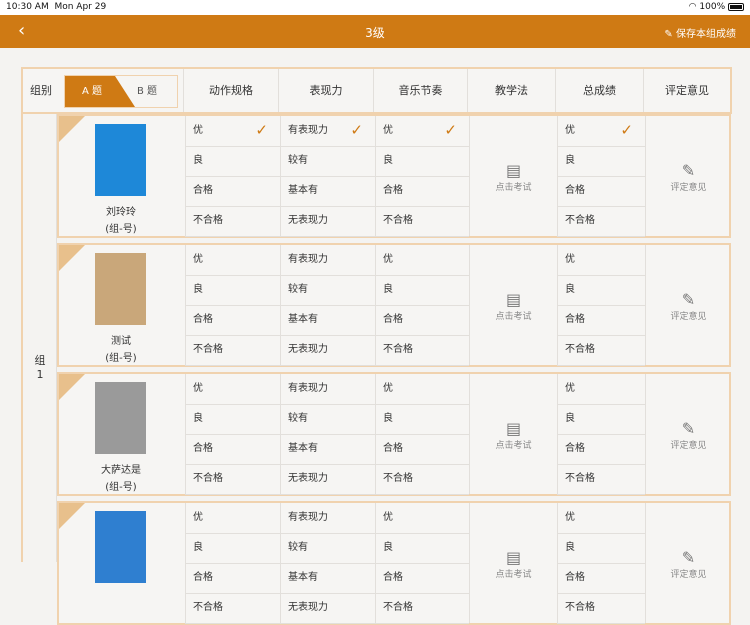 This screenshot has height=625, width=750. I want to click on tab-a: A 题, so click(100, 91).